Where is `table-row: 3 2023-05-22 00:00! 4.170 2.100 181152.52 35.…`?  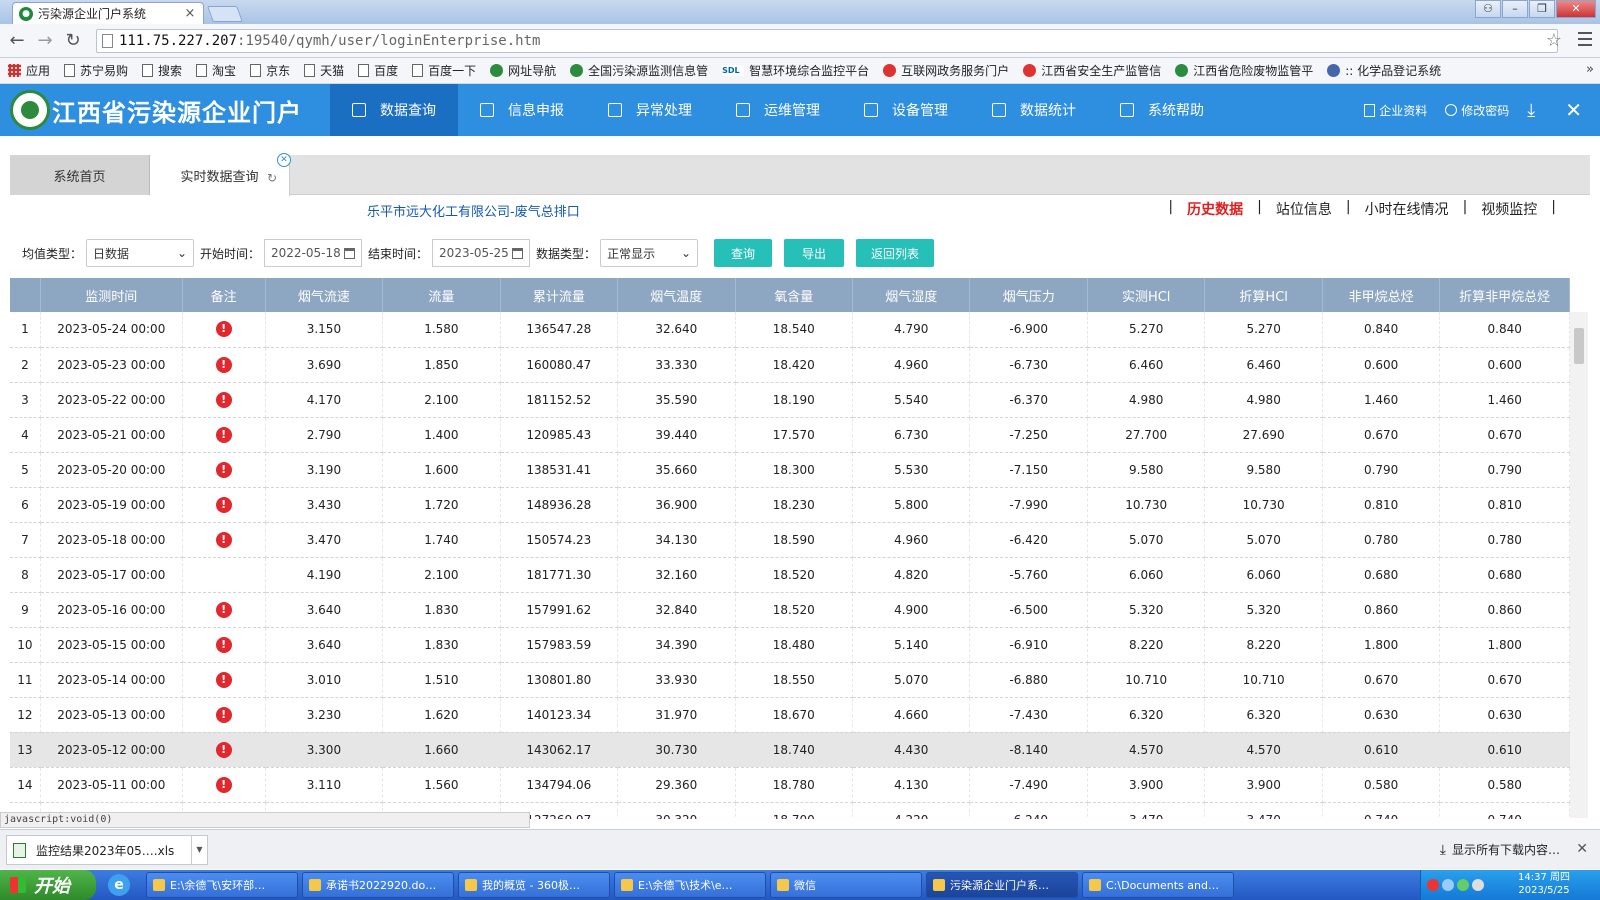 table-row: 3 2023-05-22 00:00! 4.170 2.100 181152.52 35.… is located at coordinates (790, 400).